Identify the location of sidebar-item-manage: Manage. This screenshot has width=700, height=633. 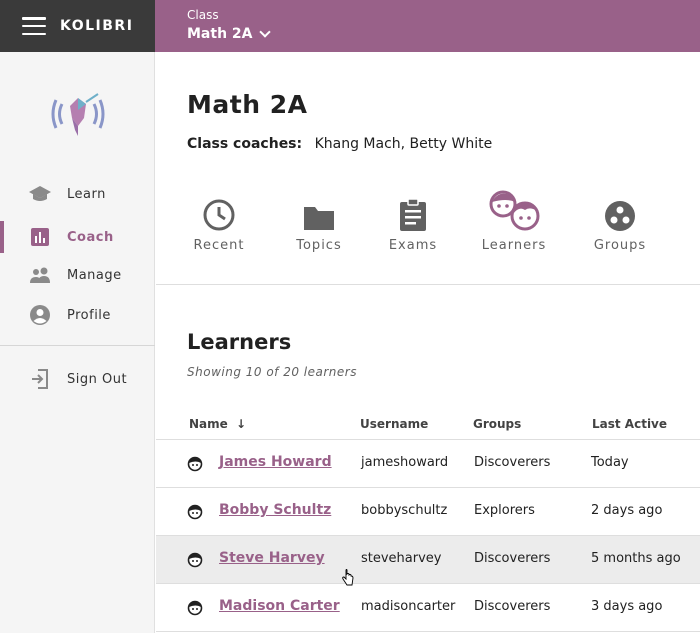
(77, 275).